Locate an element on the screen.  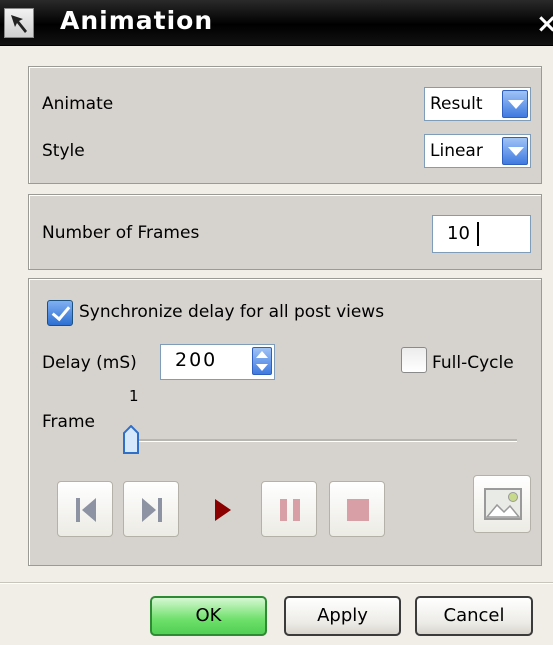
step-forward-button is located at coordinates (151, 509).